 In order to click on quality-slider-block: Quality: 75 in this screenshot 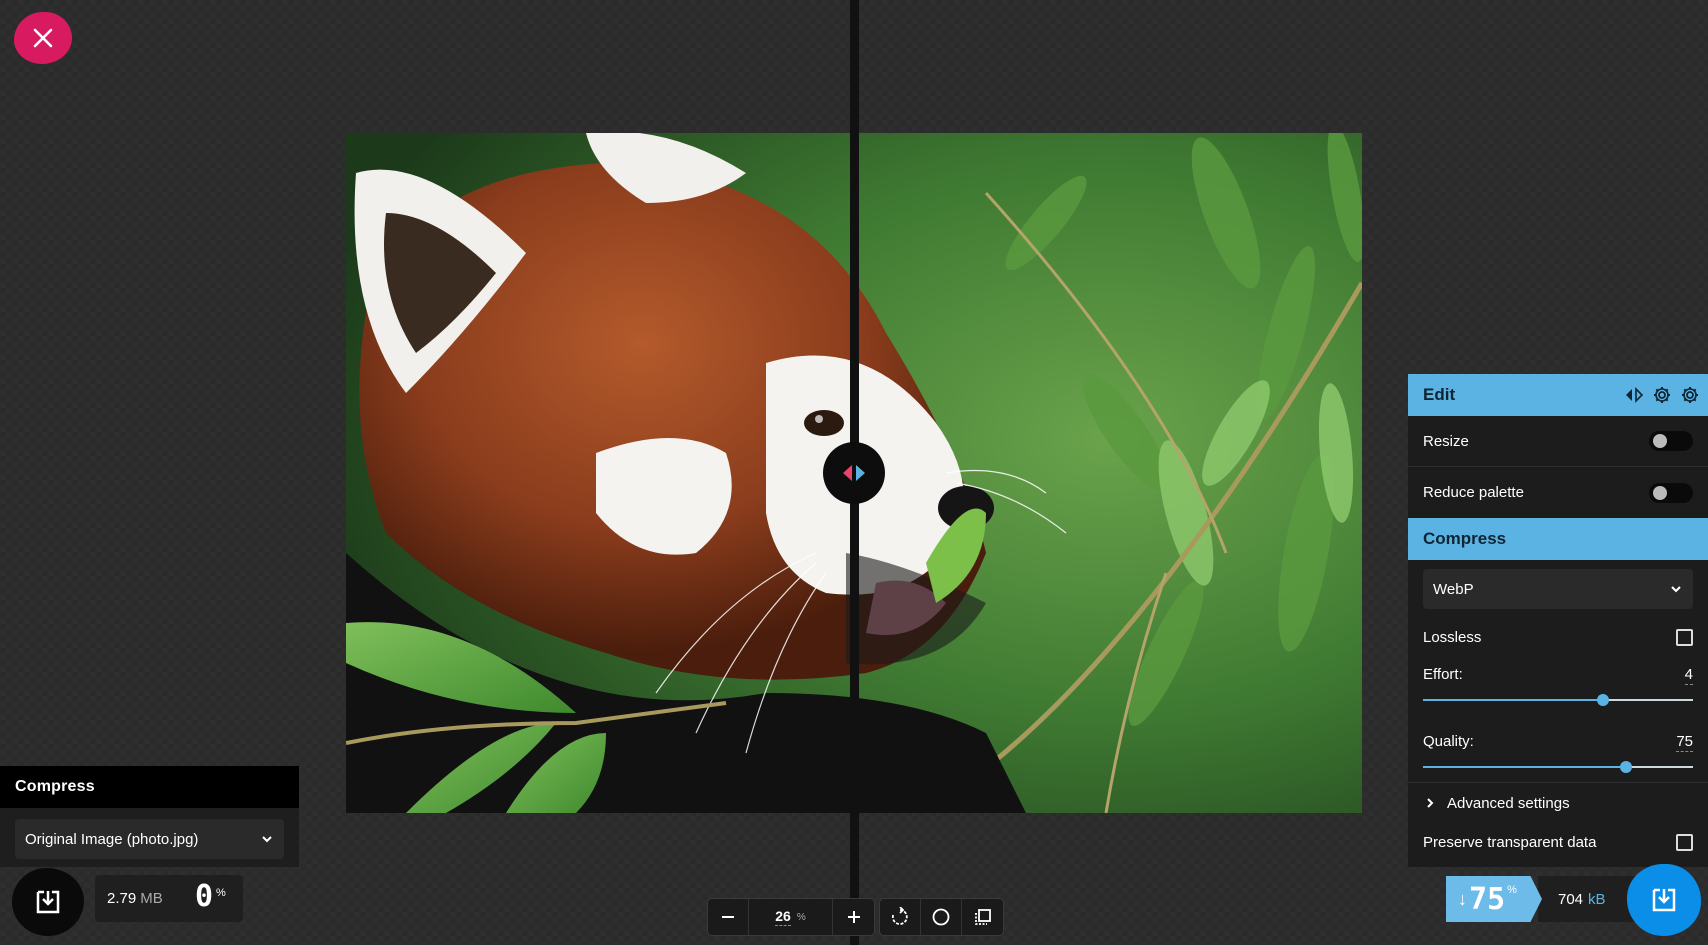, I will do `click(1558, 752)`.